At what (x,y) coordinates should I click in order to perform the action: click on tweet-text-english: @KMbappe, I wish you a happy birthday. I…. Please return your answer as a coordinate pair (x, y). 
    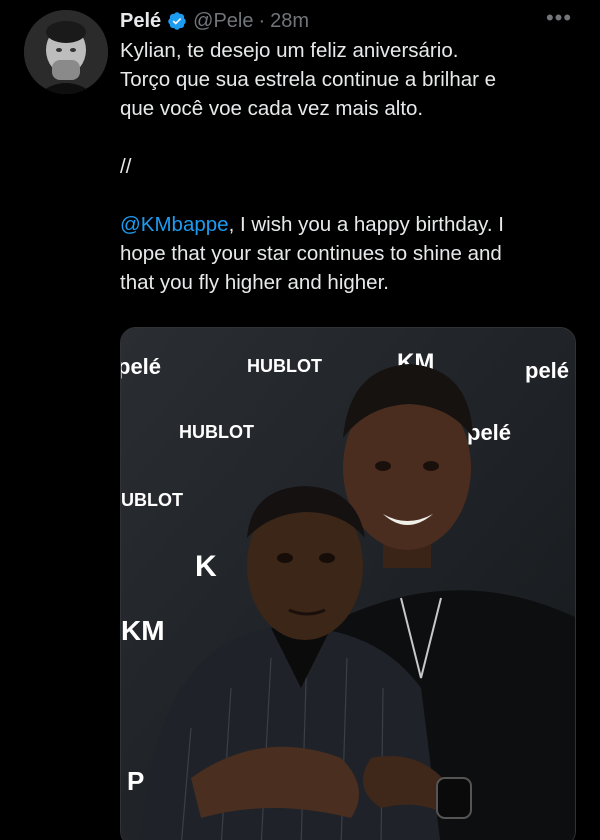
    Looking at the image, I should click on (350, 253).